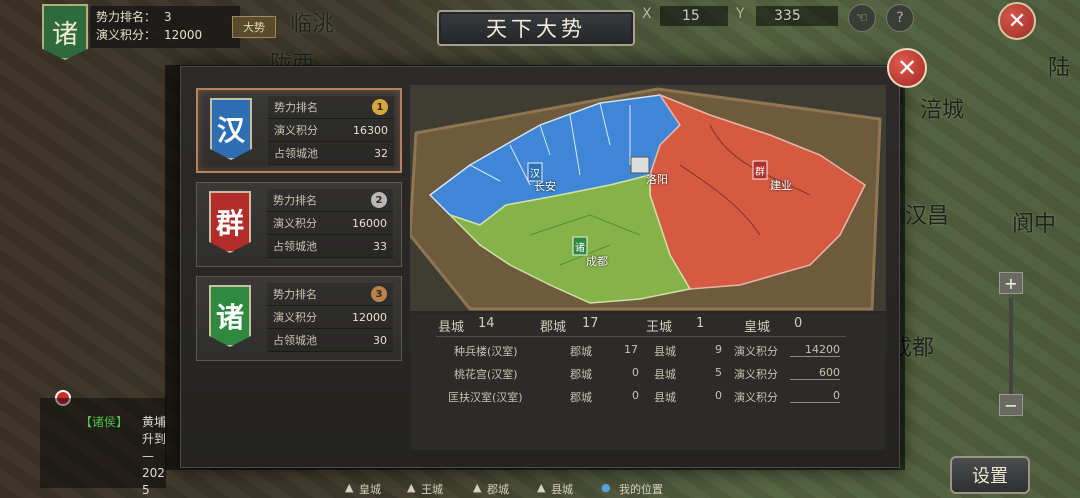 This screenshot has height=498, width=1080. I want to click on y-value: 335, so click(787, 16).